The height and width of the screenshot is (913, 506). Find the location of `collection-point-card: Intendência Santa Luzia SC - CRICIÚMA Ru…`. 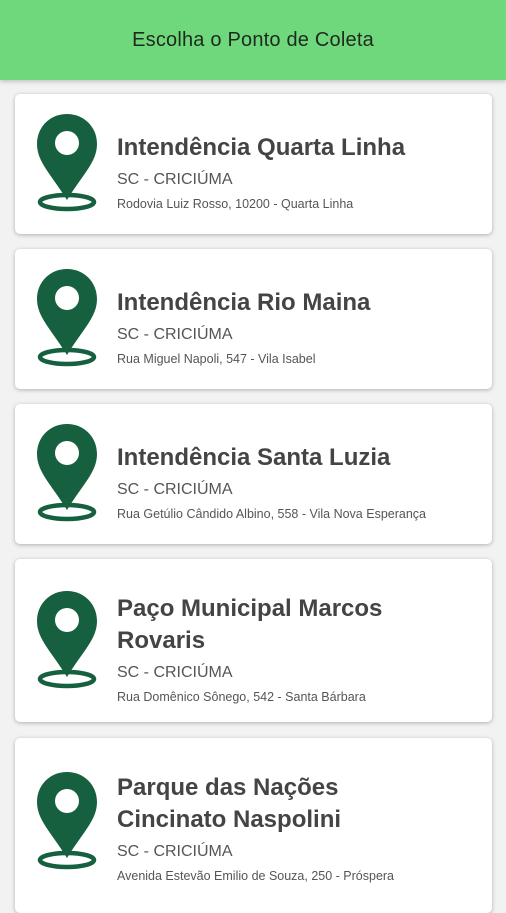

collection-point-card: Intendência Santa Luzia SC - CRICIÚMA Ru… is located at coordinates (253, 474).